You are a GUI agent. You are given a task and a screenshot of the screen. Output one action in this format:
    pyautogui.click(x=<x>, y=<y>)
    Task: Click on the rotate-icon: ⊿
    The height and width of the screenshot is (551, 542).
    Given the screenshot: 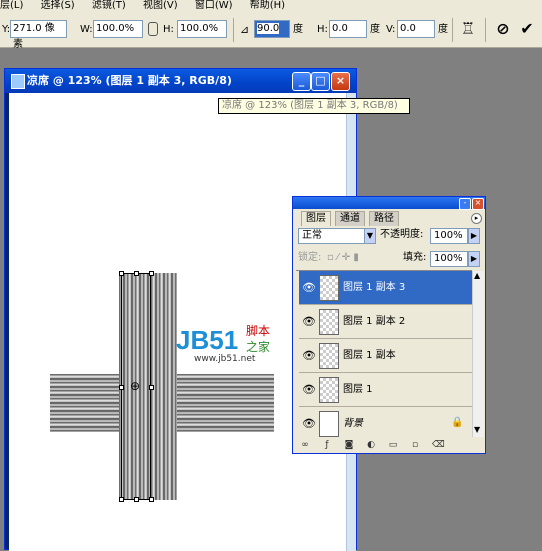 What is the action you would take?
    pyautogui.click(x=245, y=29)
    